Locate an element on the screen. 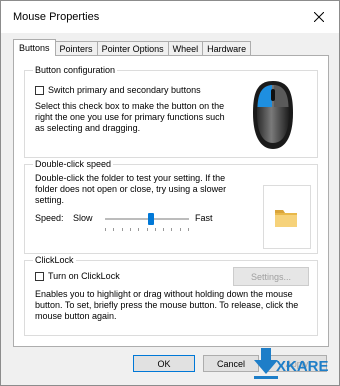 Image resolution: width=340 pixels, height=386 pixels. watermark-text: XKARE is located at coordinates (302, 366).